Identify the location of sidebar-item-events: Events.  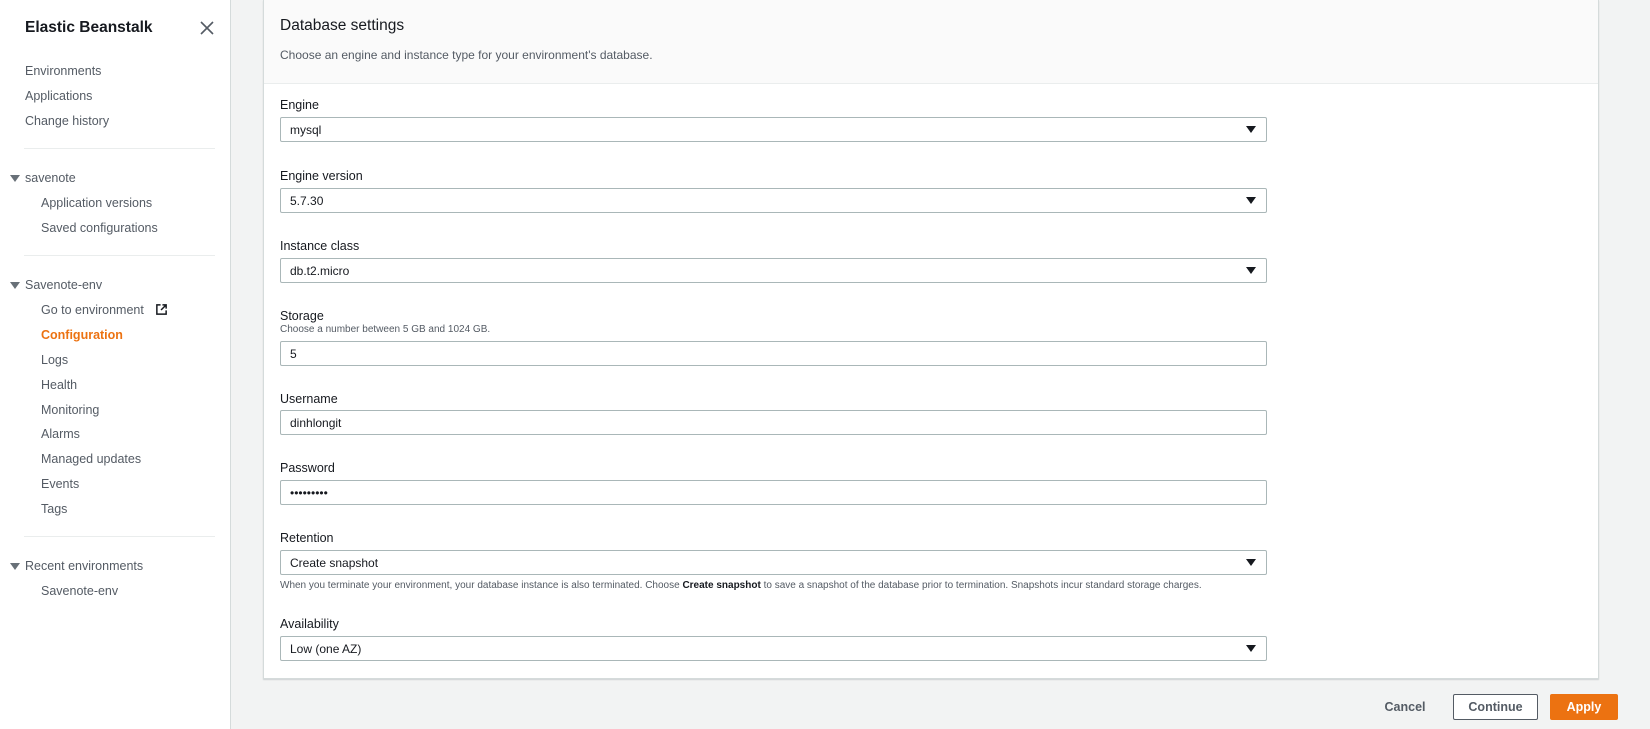
(60, 484).